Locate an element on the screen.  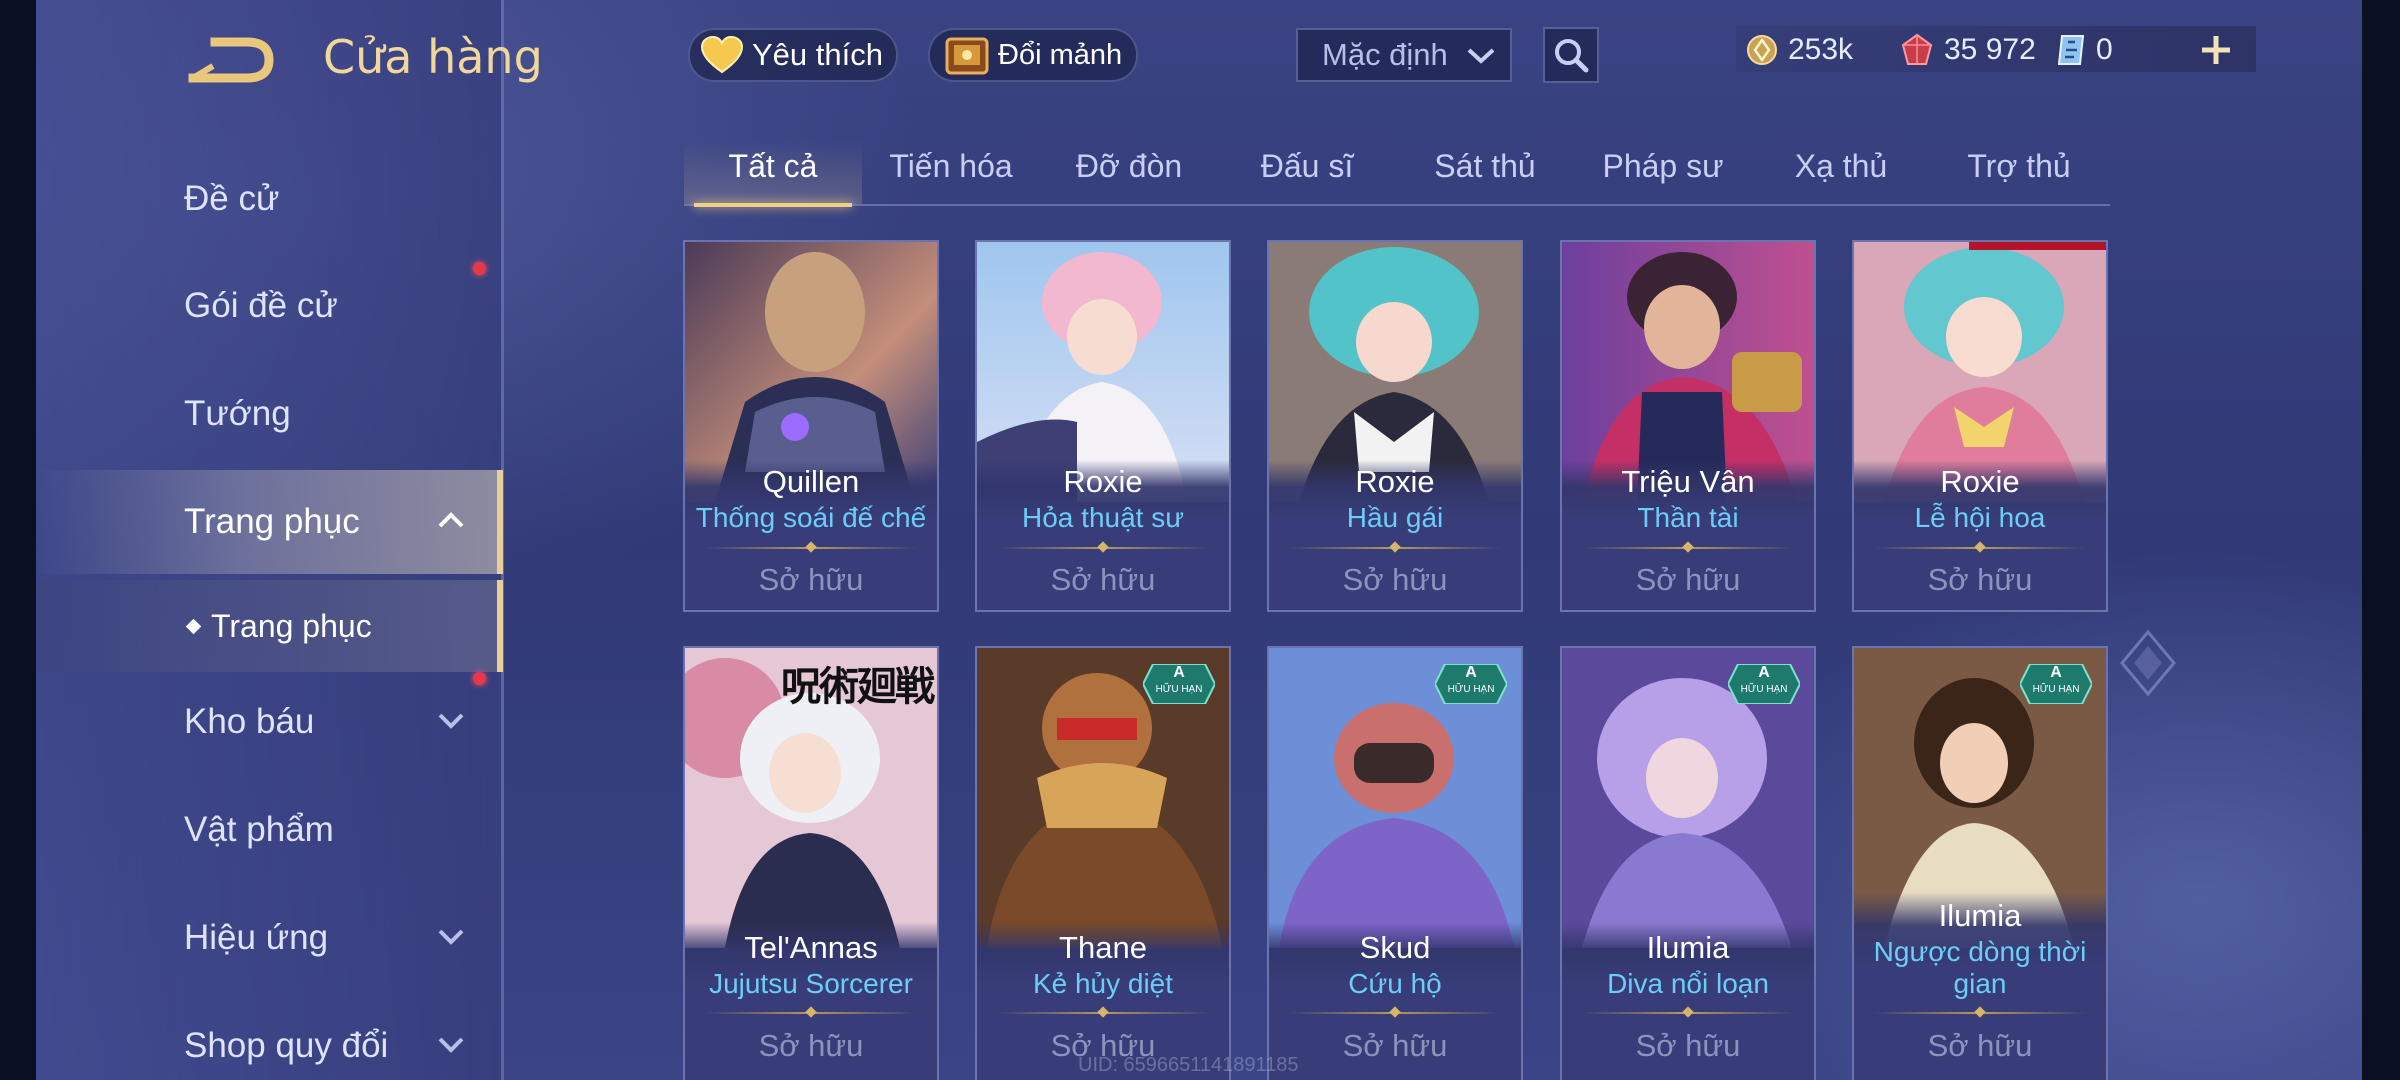
sidebar-item-skins: Trang phục is located at coordinates (269, 522).